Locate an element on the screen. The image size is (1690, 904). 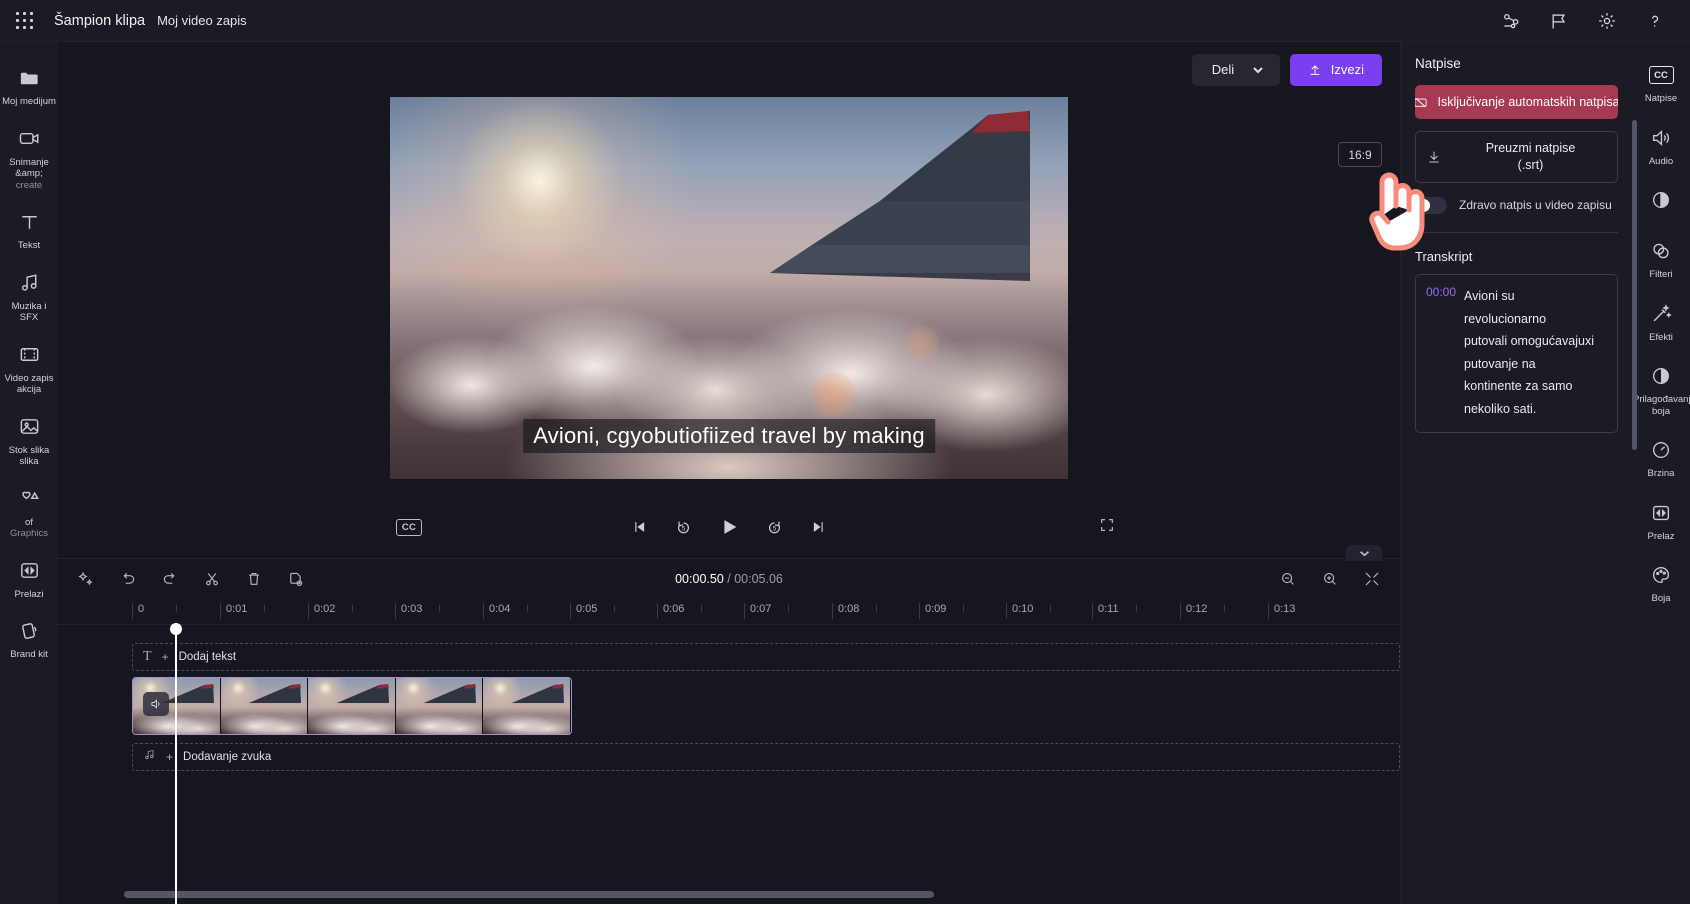
plus-icon: + is located at coordinates (170, 757).